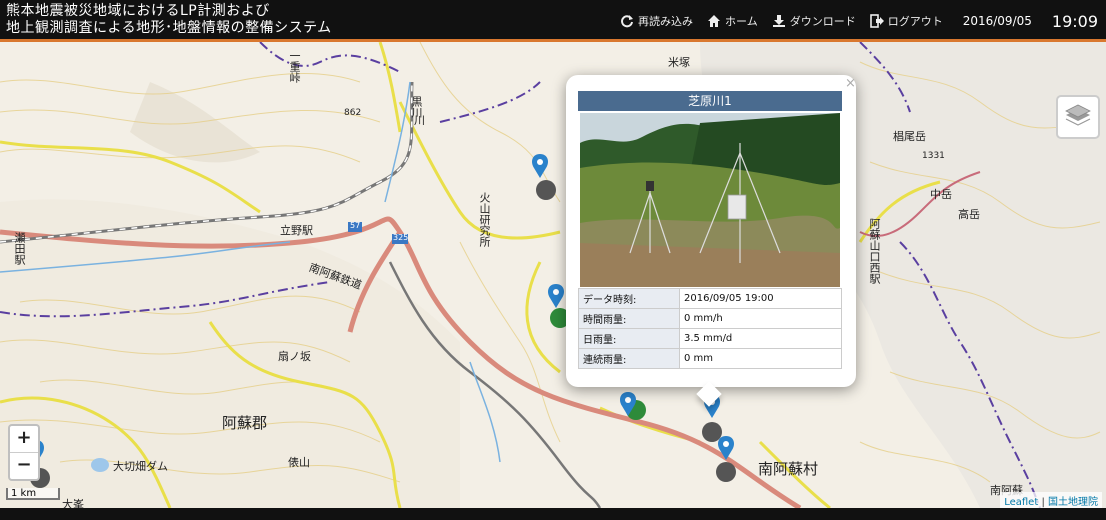 The height and width of the screenshot is (520, 1106). What do you see at coordinates (73, 503) in the screenshot?
I see `label-ootou: 大峯` at bounding box center [73, 503].